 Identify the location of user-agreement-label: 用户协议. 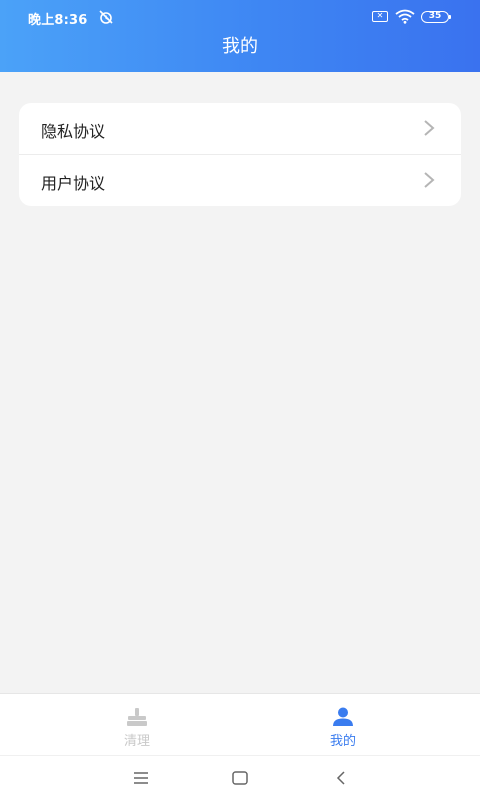
(73, 183).